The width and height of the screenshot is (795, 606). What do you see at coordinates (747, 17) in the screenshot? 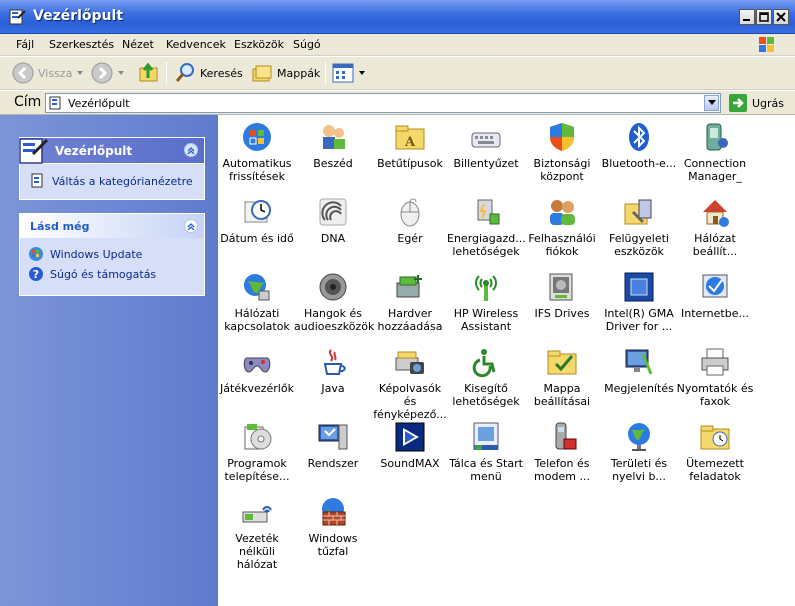
I see `minimize-button` at bounding box center [747, 17].